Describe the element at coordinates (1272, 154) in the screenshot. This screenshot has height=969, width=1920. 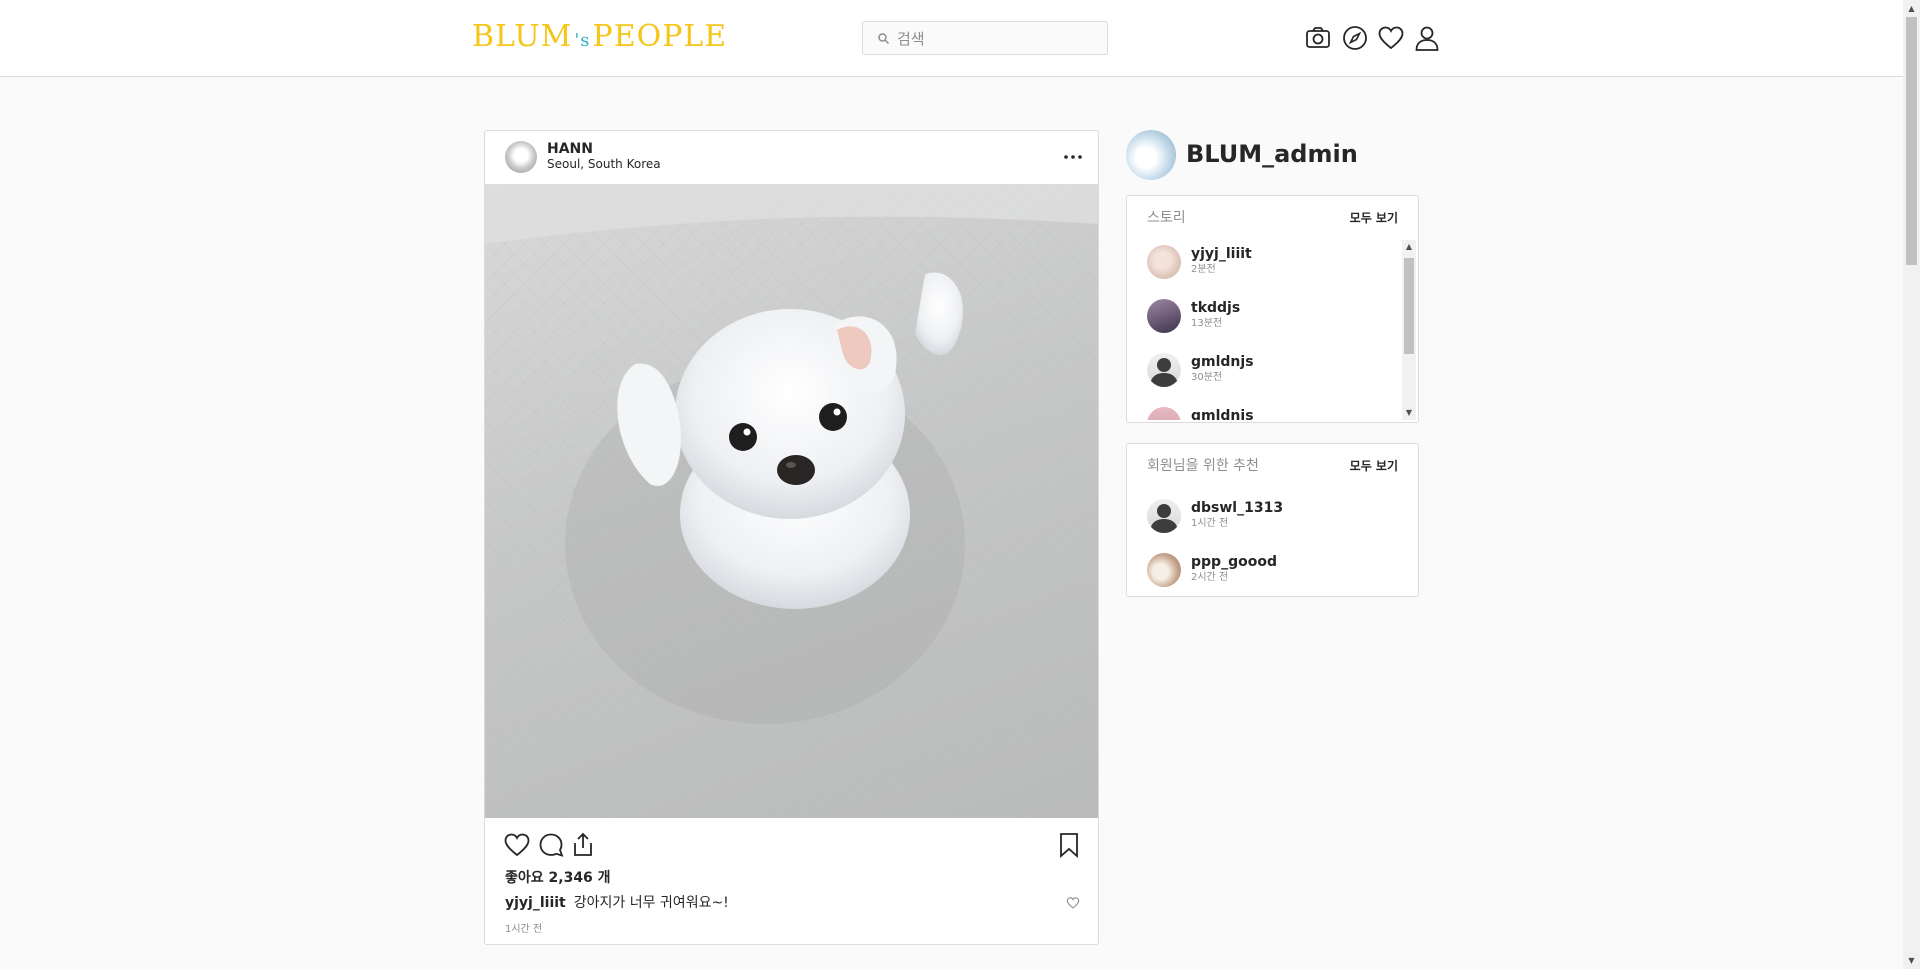
I see `my-username: BLUM_admin` at that location.